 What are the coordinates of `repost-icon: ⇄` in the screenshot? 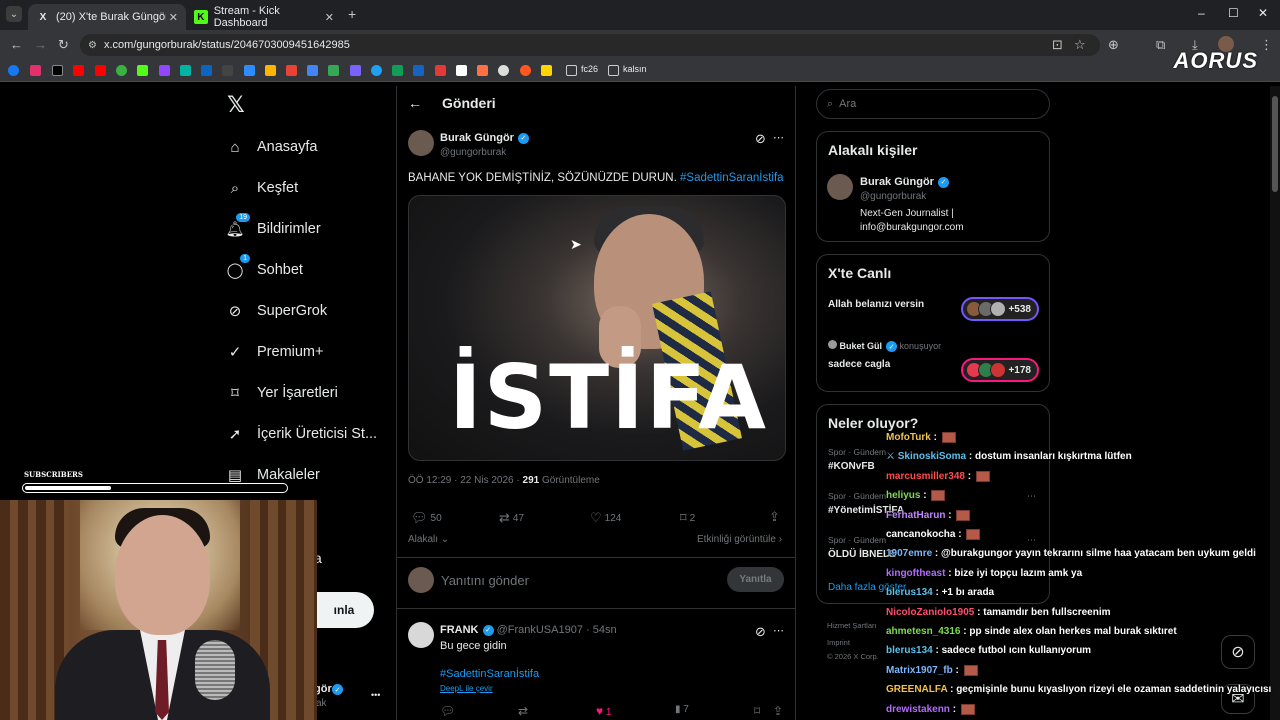 It's located at (523, 711).